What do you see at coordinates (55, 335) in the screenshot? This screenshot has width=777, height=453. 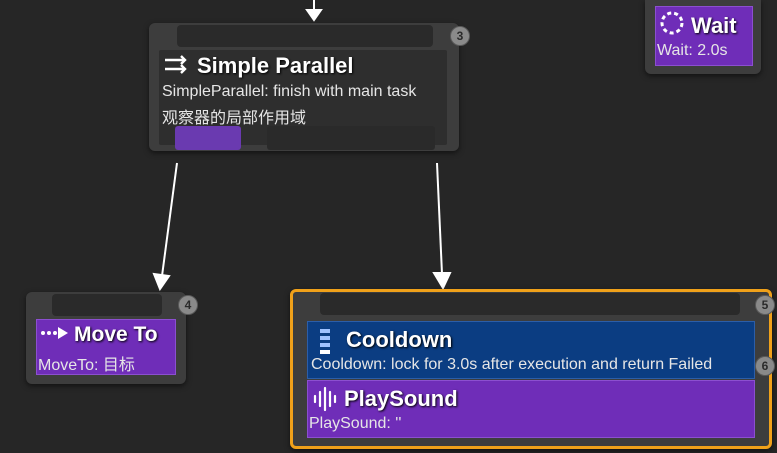 I see `move-arrow-icon` at bounding box center [55, 335].